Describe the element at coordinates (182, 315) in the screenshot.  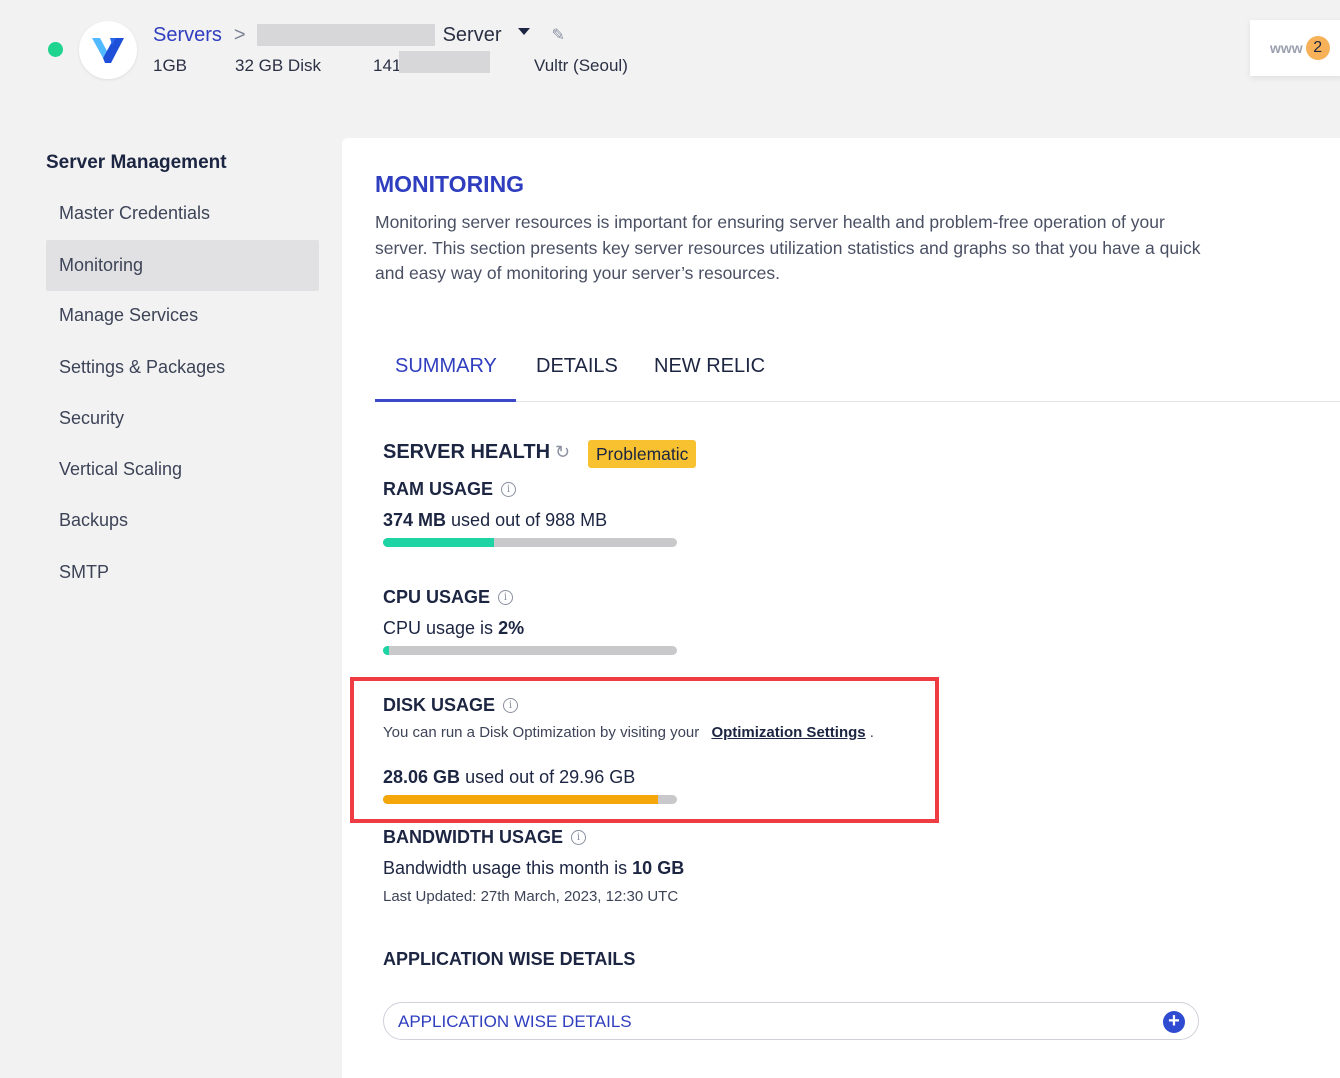
I see `sidebar-item-manage-services: Manage Services` at that location.